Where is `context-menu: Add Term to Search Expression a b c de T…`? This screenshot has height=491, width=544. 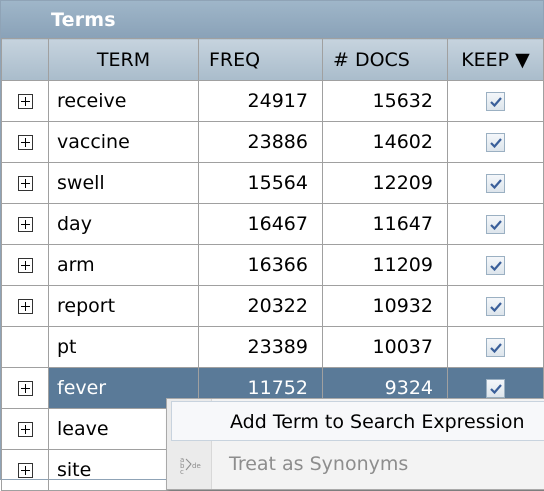
context-menu: Add Term to Search Expression a b c de T… is located at coordinates (355, 444).